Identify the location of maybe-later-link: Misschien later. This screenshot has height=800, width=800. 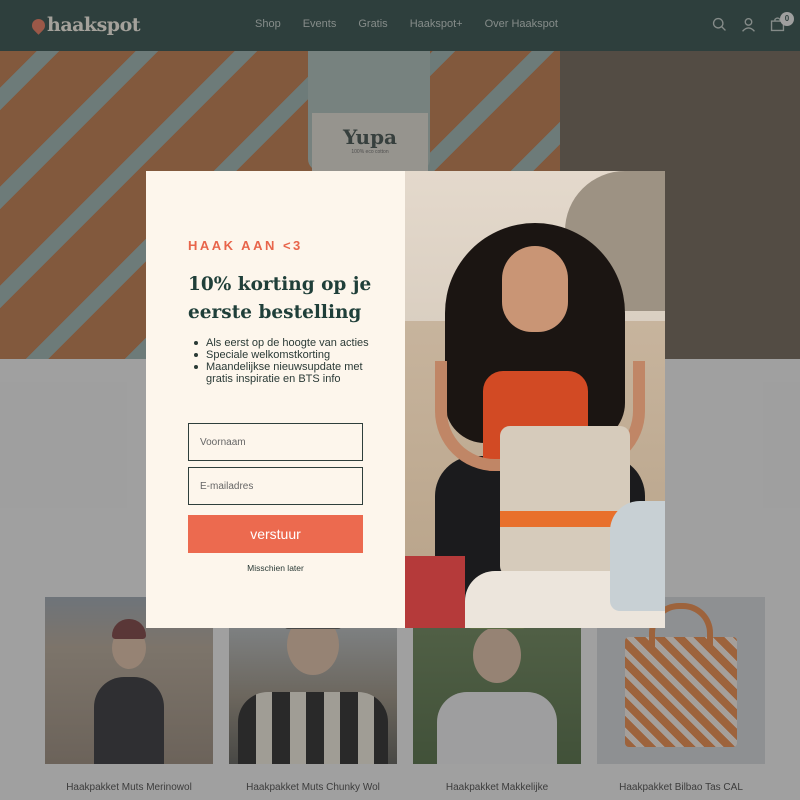
(275, 568).